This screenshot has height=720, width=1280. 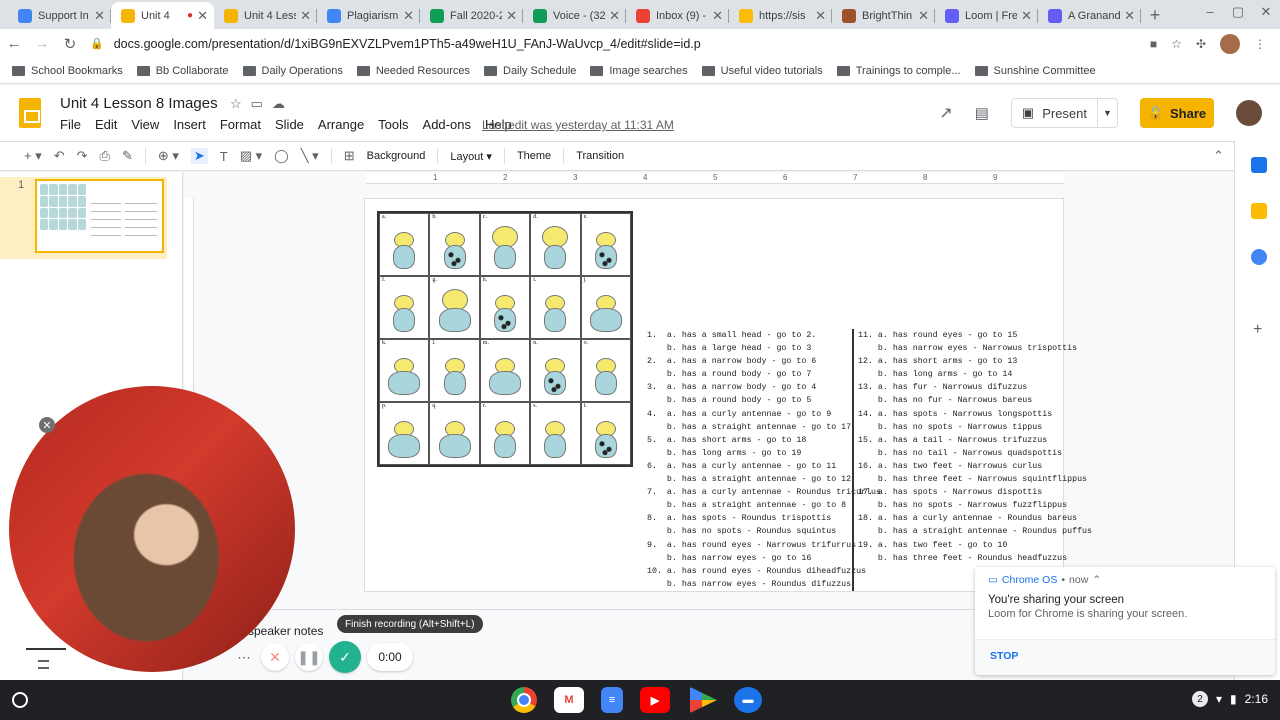 What do you see at coordinates (1238, 12) in the screenshot?
I see `maximize-icon: ▢` at bounding box center [1238, 12].